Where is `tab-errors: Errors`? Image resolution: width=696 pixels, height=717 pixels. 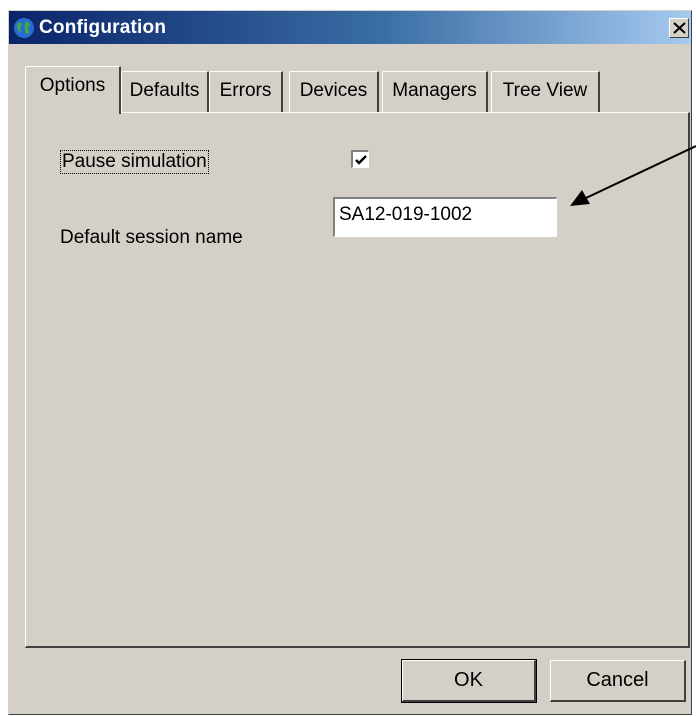
tab-errors: Errors is located at coordinates (246, 92).